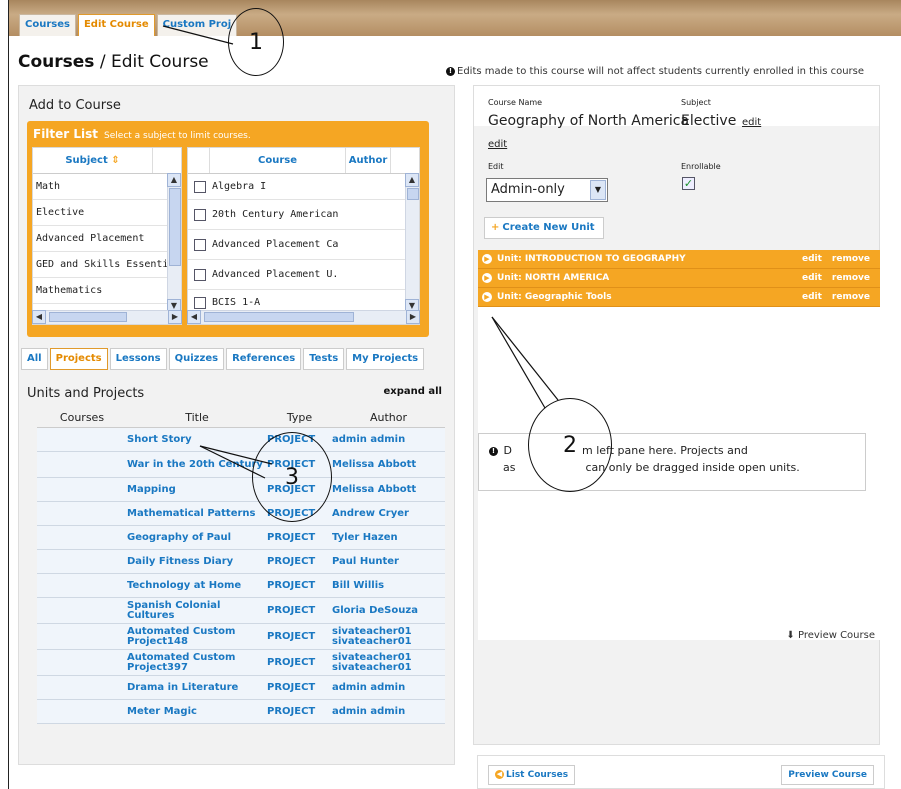  Describe the element at coordinates (197, 417) in the screenshot. I see `col-title: Title` at that location.